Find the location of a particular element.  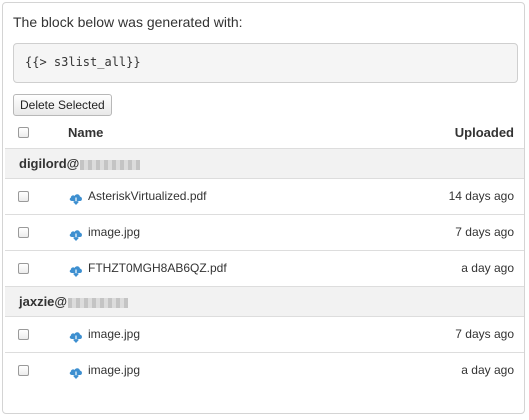

table-row: FTHZT0MGH8AB6QZ.pdf a day ago is located at coordinates (264, 268).